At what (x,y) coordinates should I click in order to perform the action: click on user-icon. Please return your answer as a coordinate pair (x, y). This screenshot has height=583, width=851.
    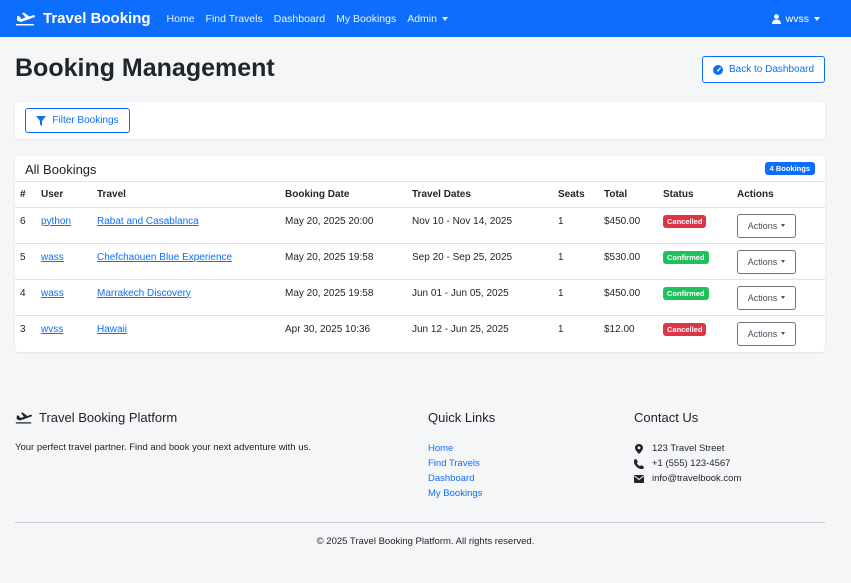
    Looking at the image, I should click on (776, 18).